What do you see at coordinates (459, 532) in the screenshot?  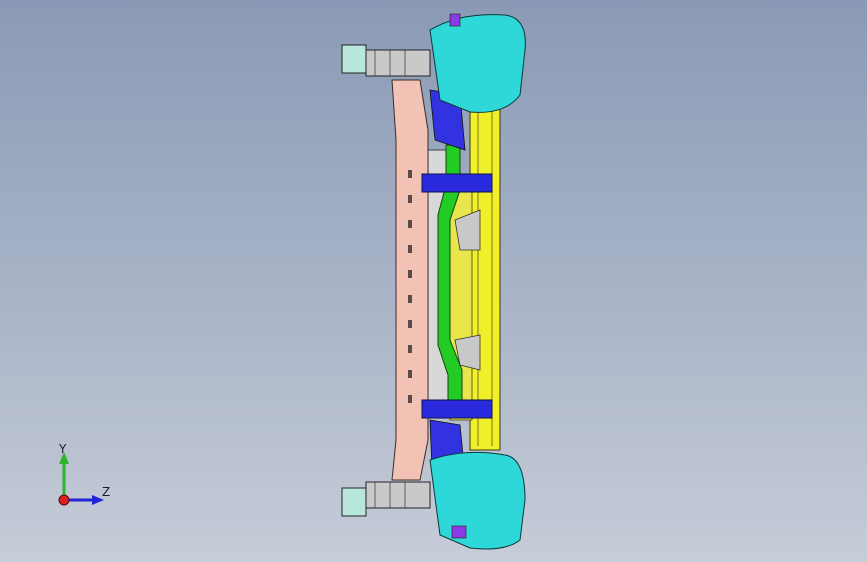 I see `accent-purple-bottom` at bounding box center [459, 532].